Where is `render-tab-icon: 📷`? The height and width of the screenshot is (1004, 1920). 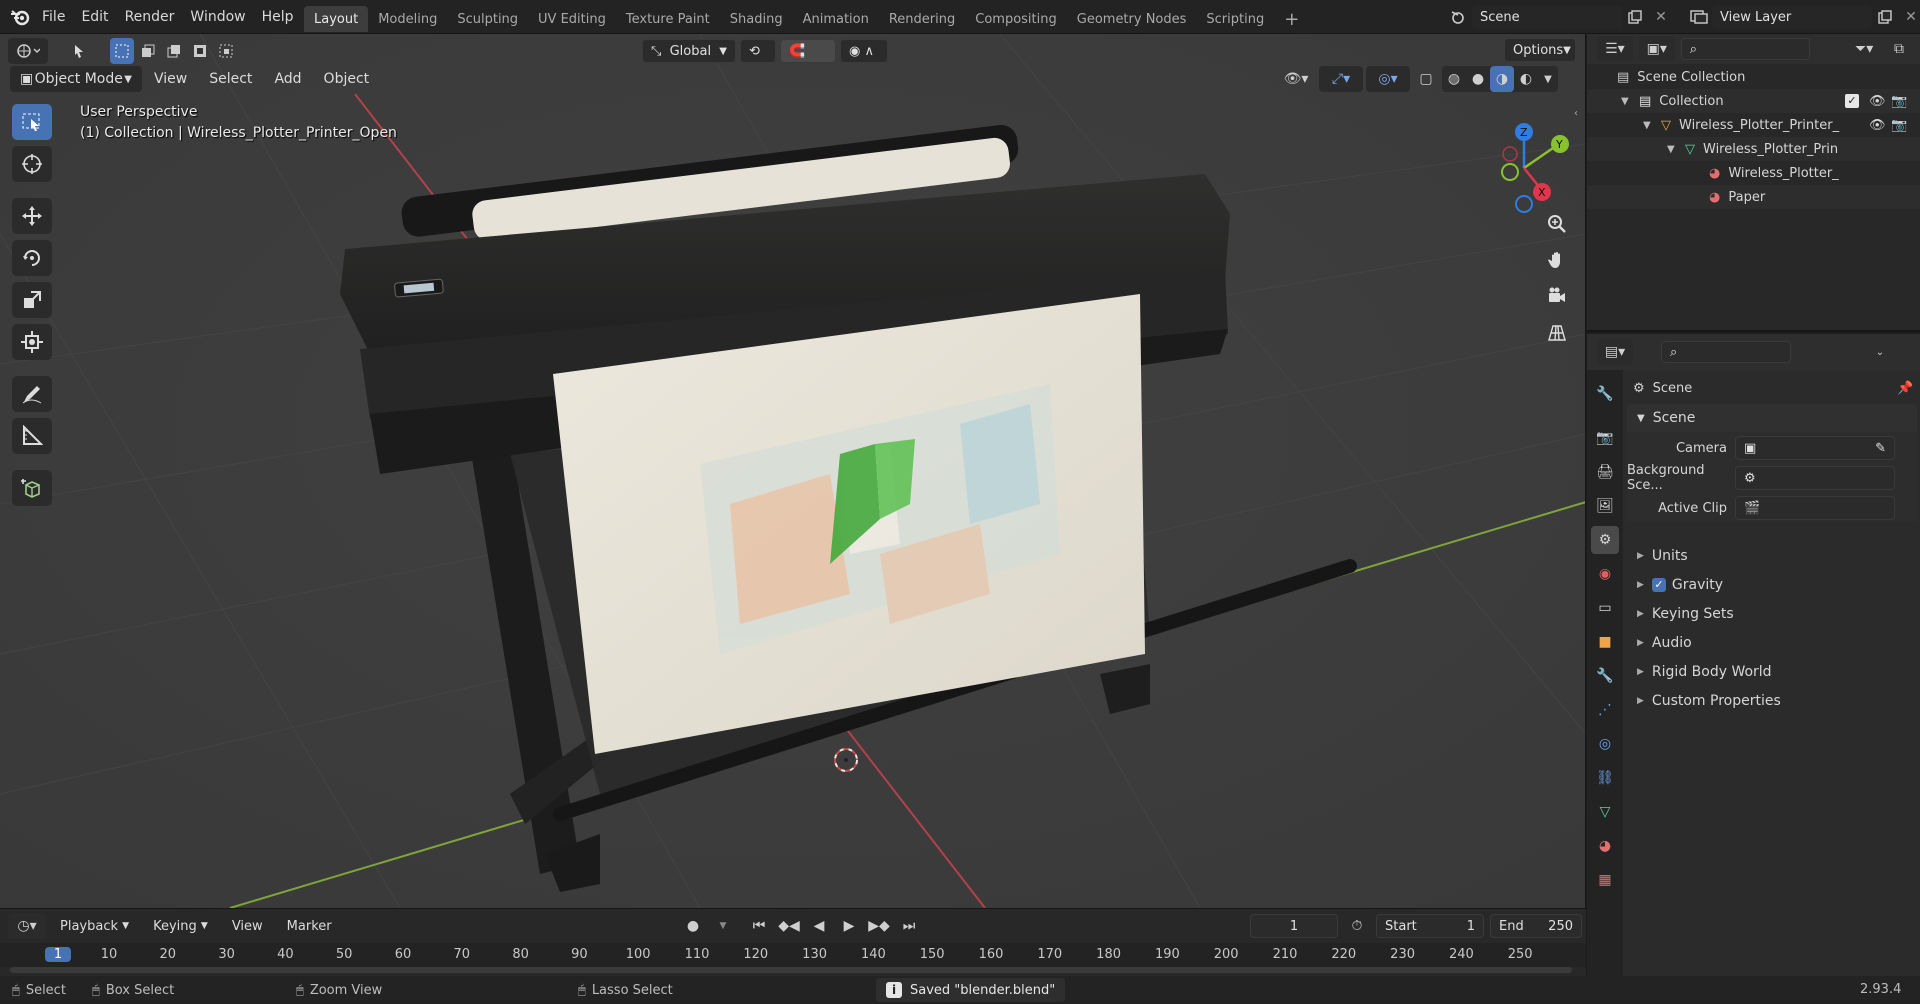 render-tab-icon: 📷 is located at coordinates (1605, 438).